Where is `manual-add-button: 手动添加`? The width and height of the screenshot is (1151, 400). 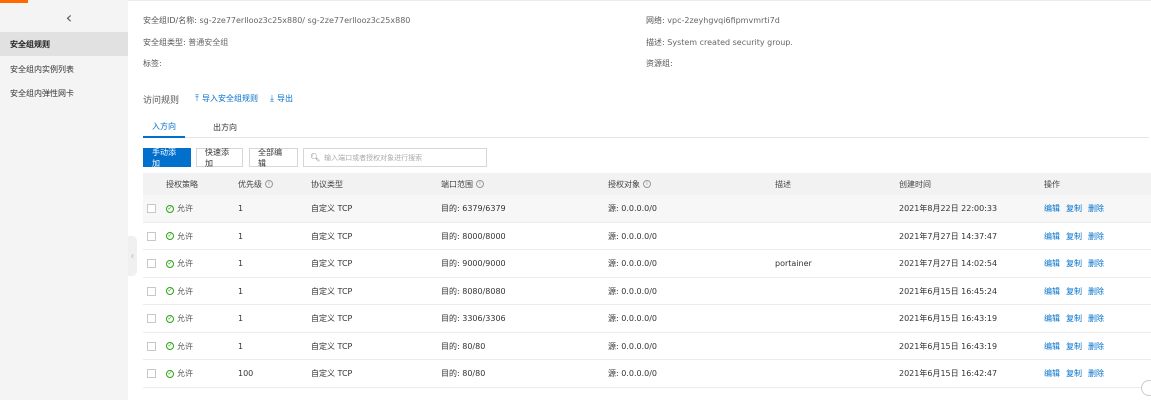 manual-add-button: 手动添加 is located at coordinates (167, 158).